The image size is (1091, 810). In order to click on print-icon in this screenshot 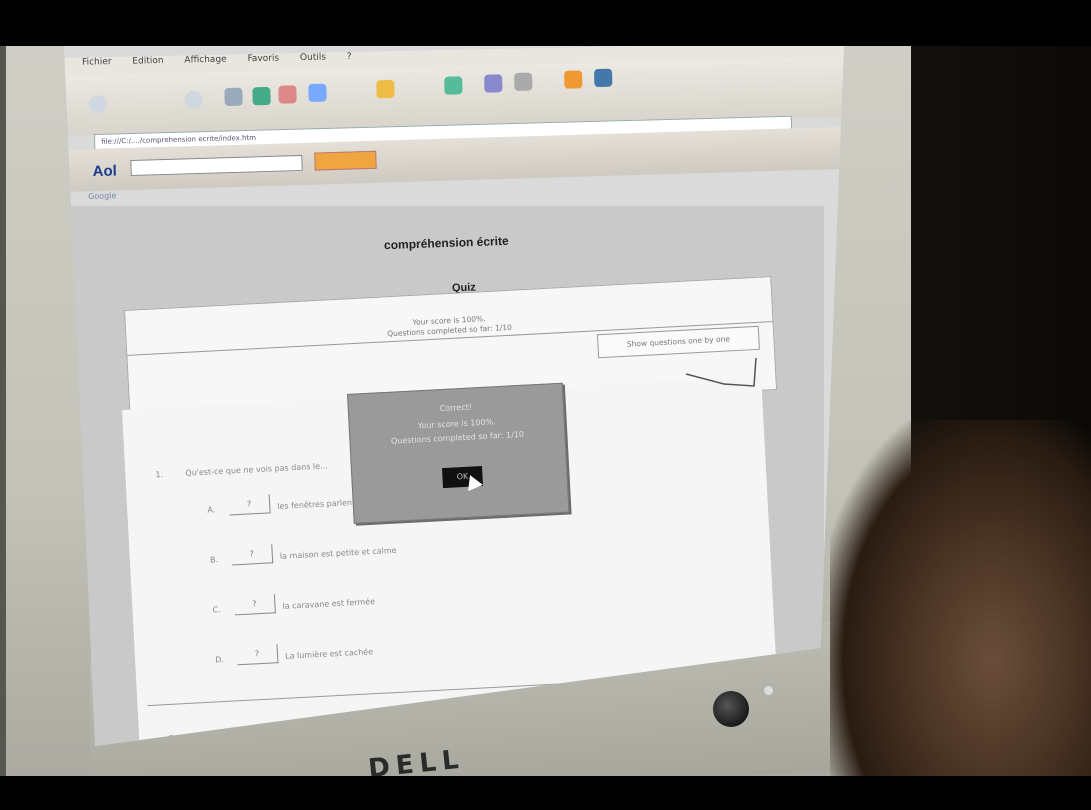, I will do `click(523, 81)`.